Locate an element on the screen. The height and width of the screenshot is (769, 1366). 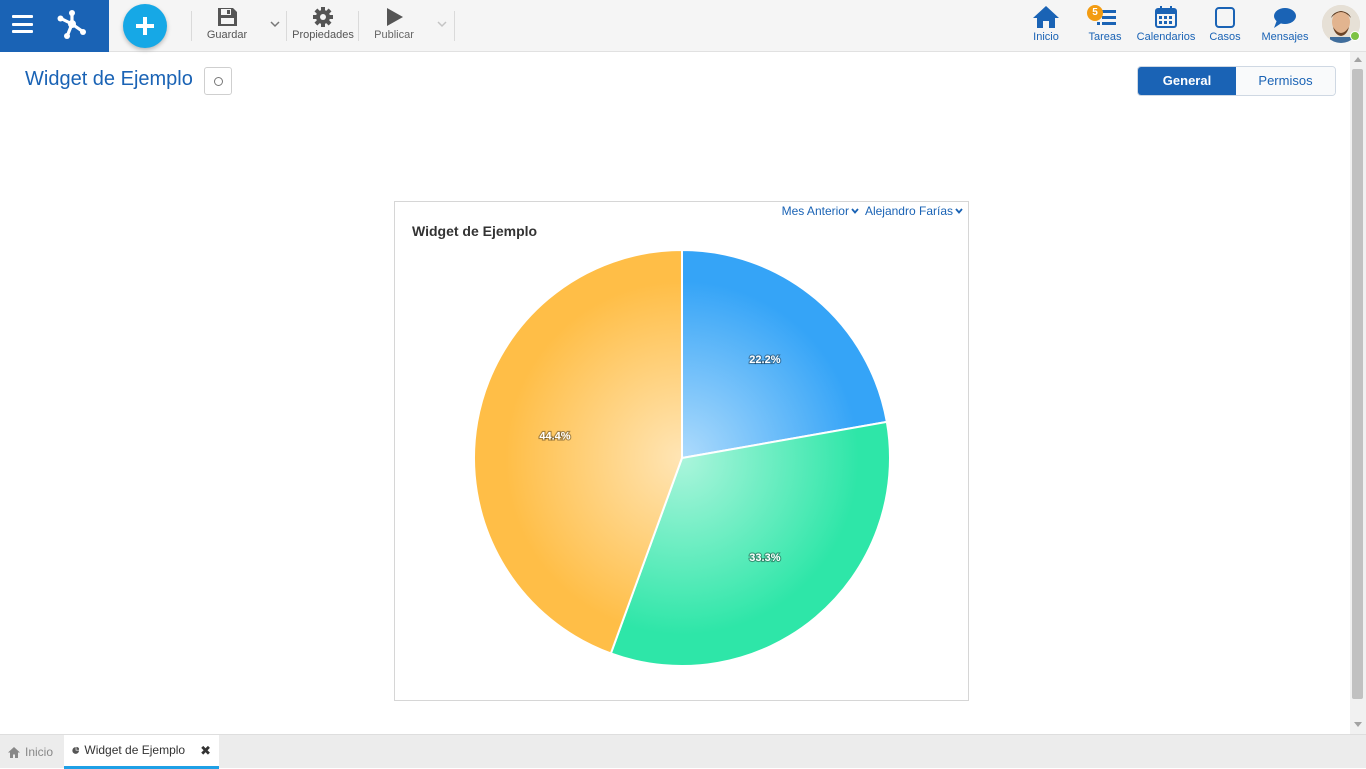
page-scrollbar is located at coordinates (1358, 393).